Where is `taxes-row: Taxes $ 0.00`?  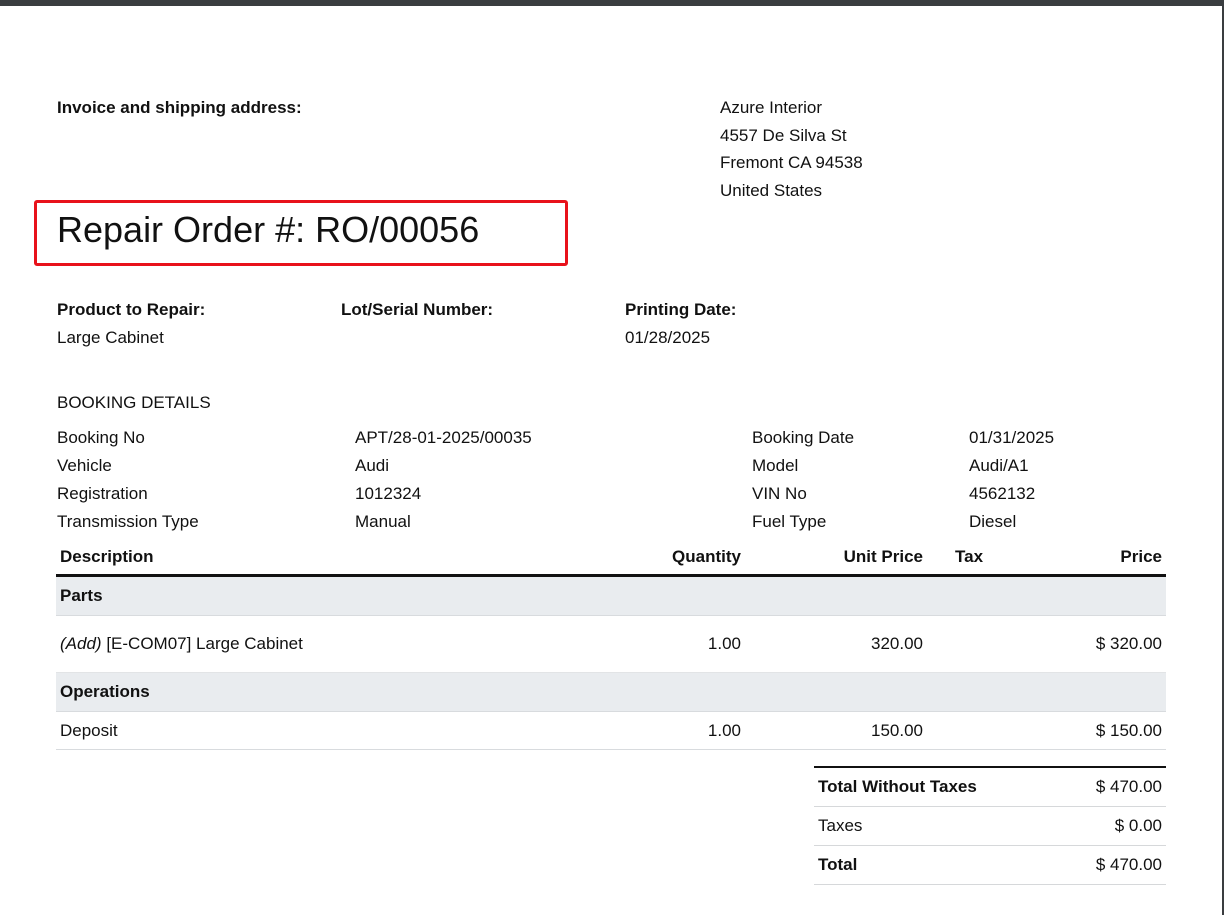 taxes-row: Taxes $ 0.00 is located at coordinates (990, 826).